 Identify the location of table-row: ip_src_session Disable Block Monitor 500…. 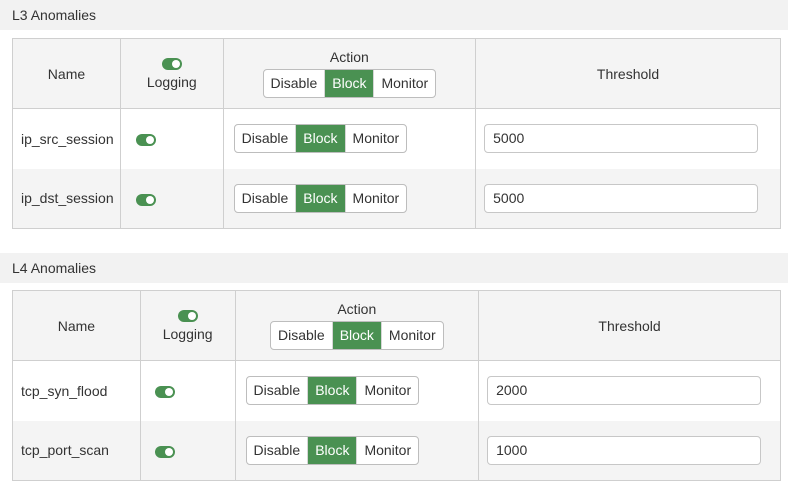
(396, 138).